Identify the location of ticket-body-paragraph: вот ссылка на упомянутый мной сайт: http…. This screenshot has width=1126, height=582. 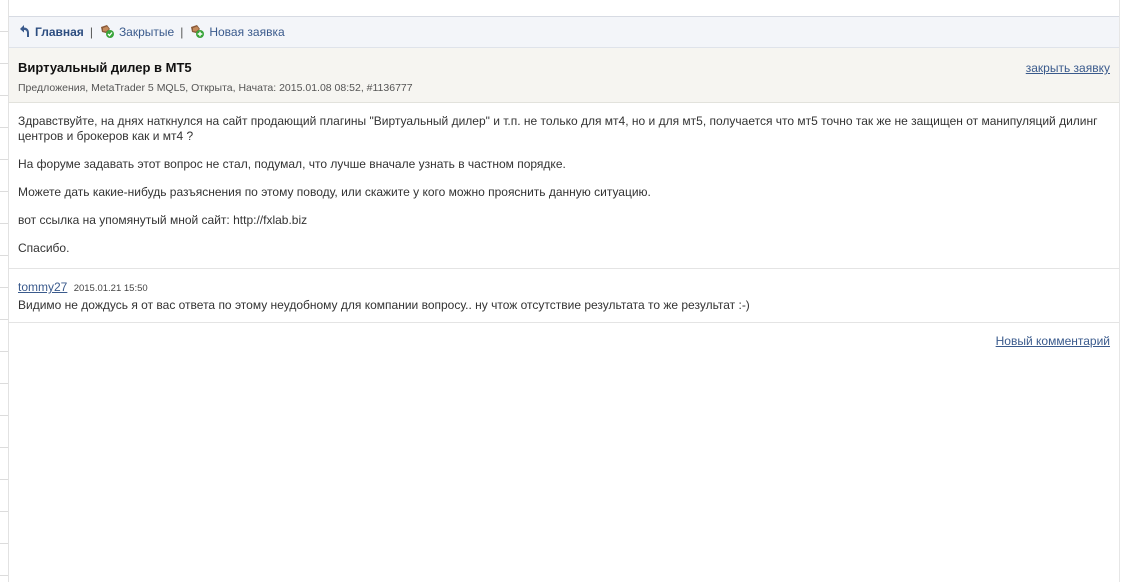
(163, 220).